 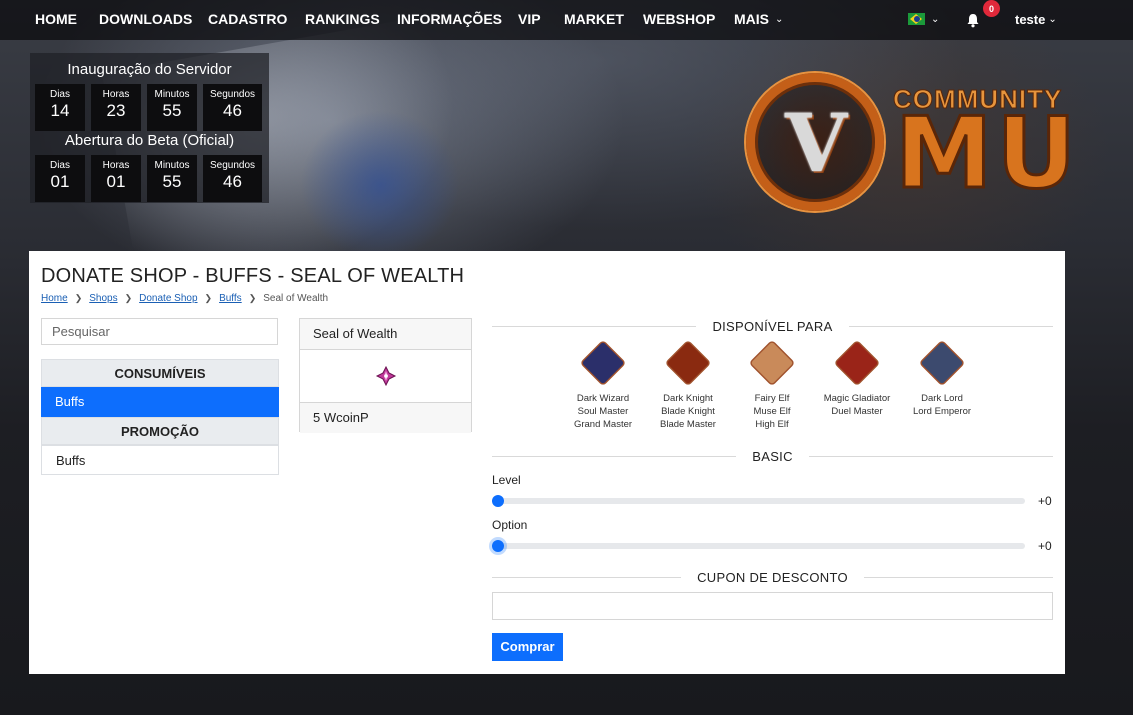 What do you see at coordinates (385, 334) in the screenshot?
I see `item-name: Seal of Wealth` at bounding box center [385, 334].